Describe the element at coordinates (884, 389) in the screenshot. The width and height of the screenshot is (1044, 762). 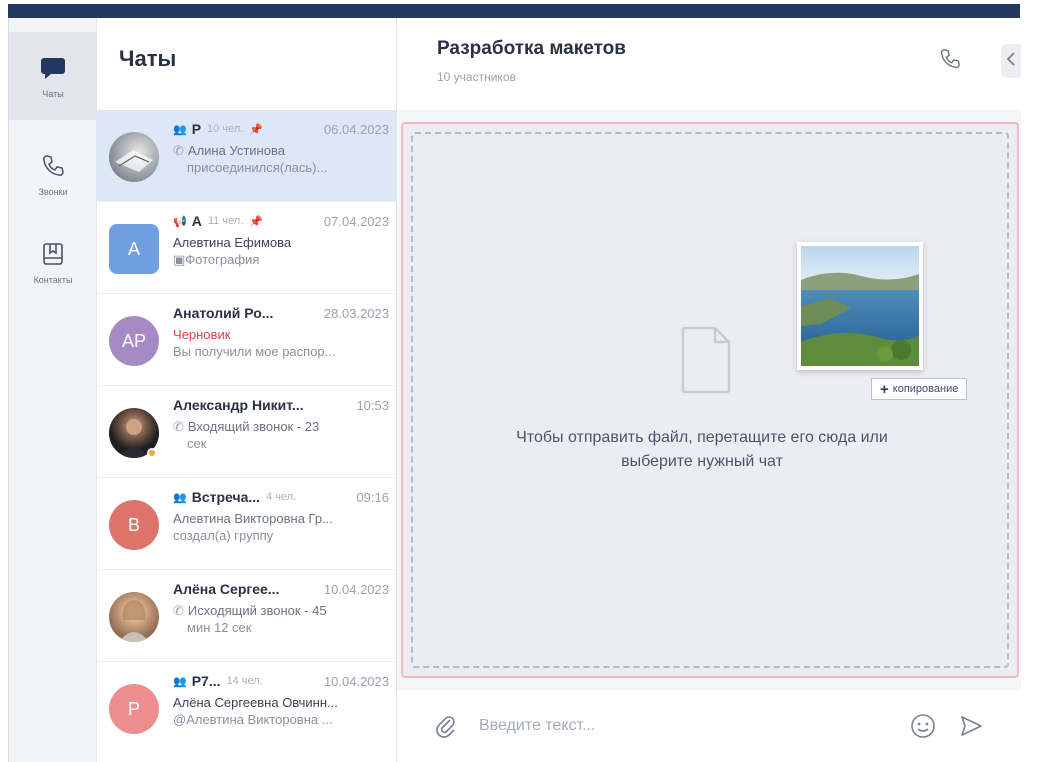
I see `plus-icon: +` at that location.